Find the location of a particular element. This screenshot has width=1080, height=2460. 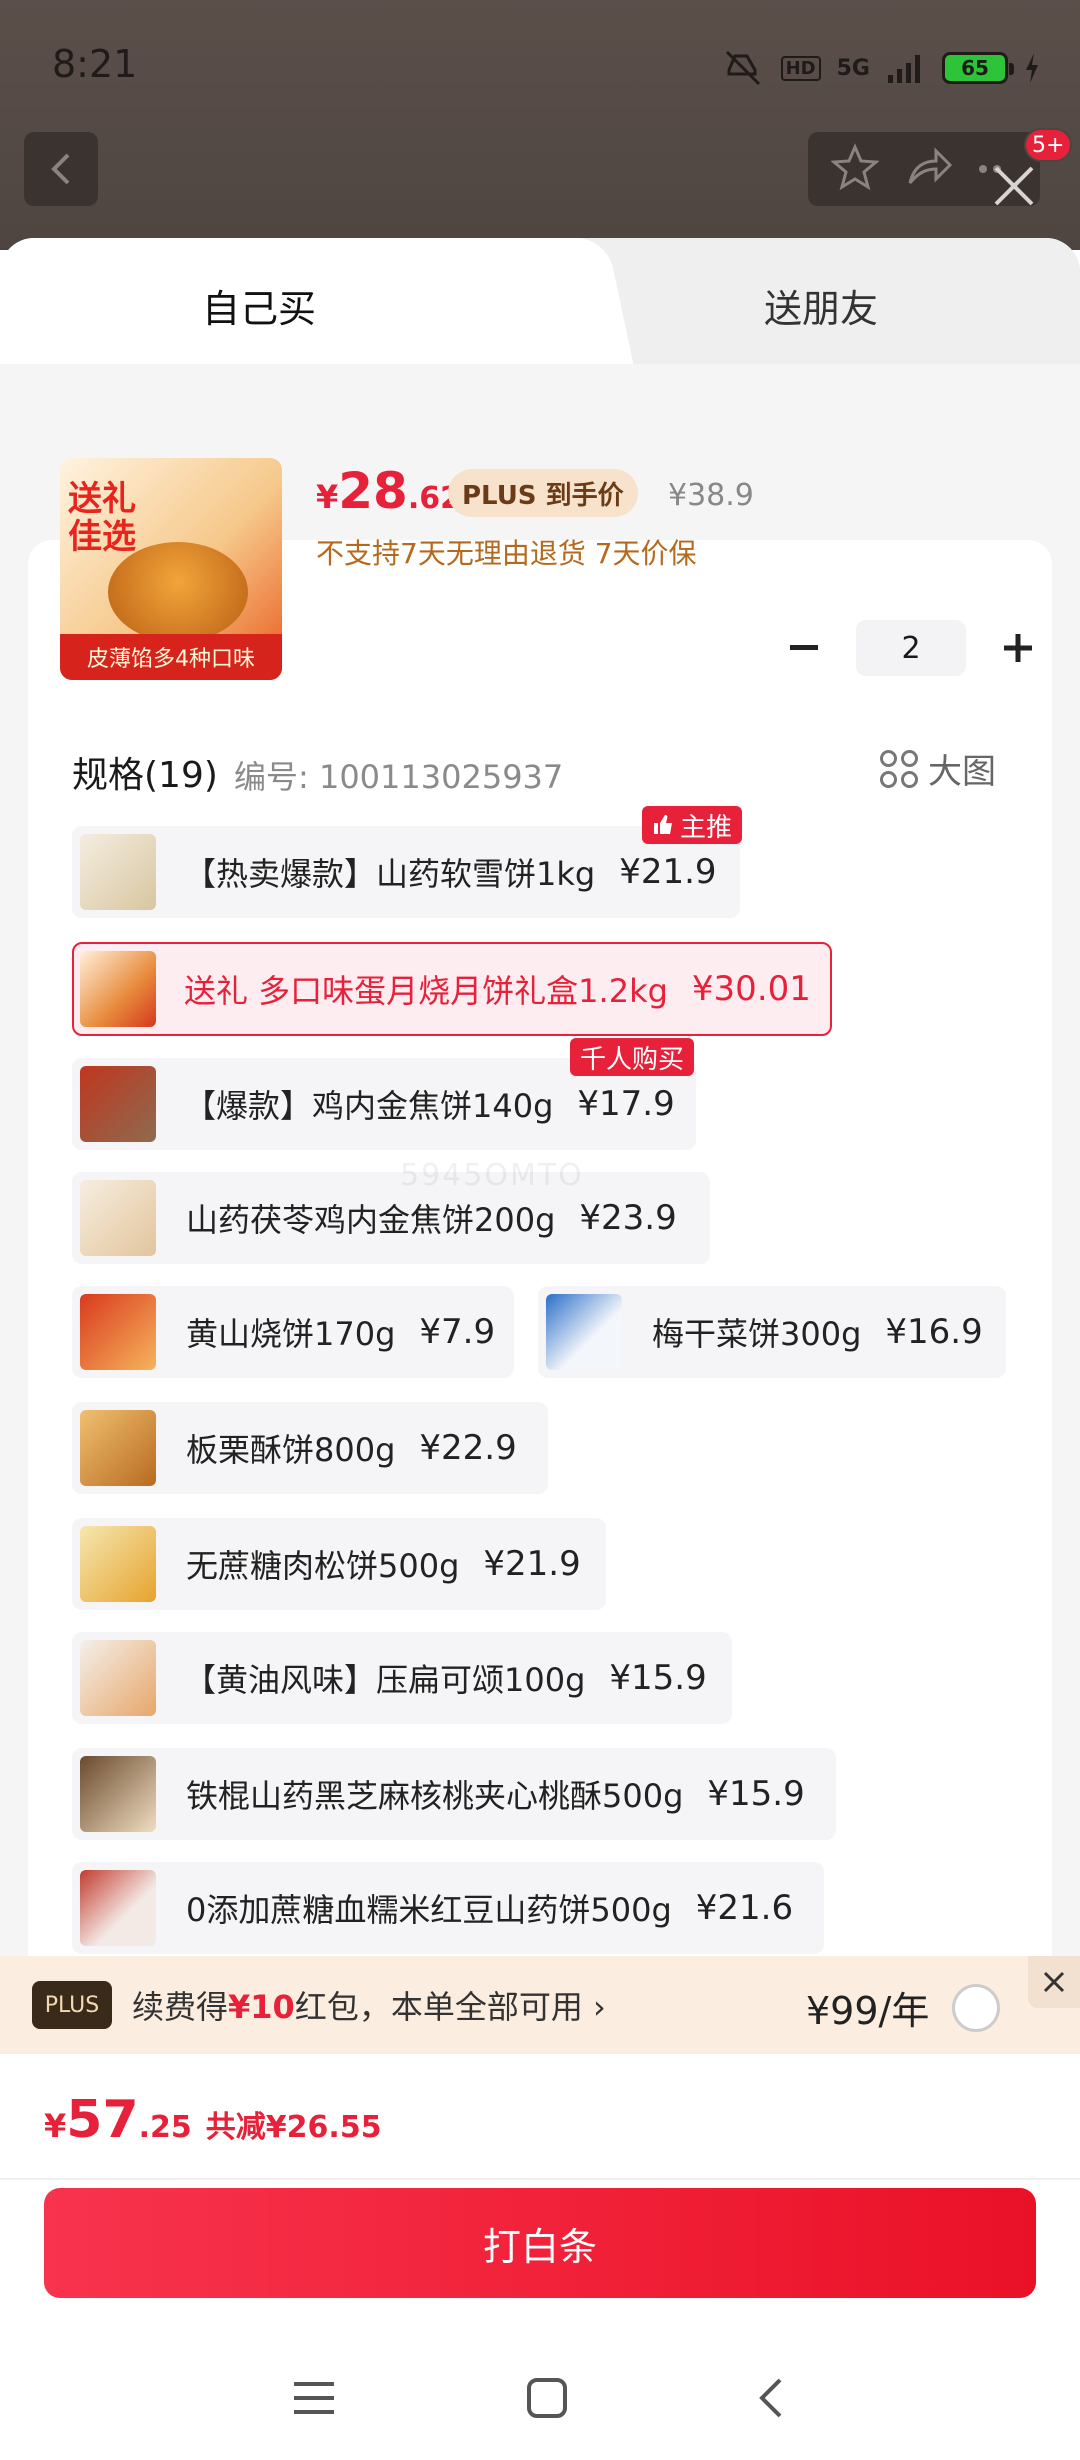

spec-option: 板栗酥饼800g ¥22.9 is located at coordinates (310, 1448).